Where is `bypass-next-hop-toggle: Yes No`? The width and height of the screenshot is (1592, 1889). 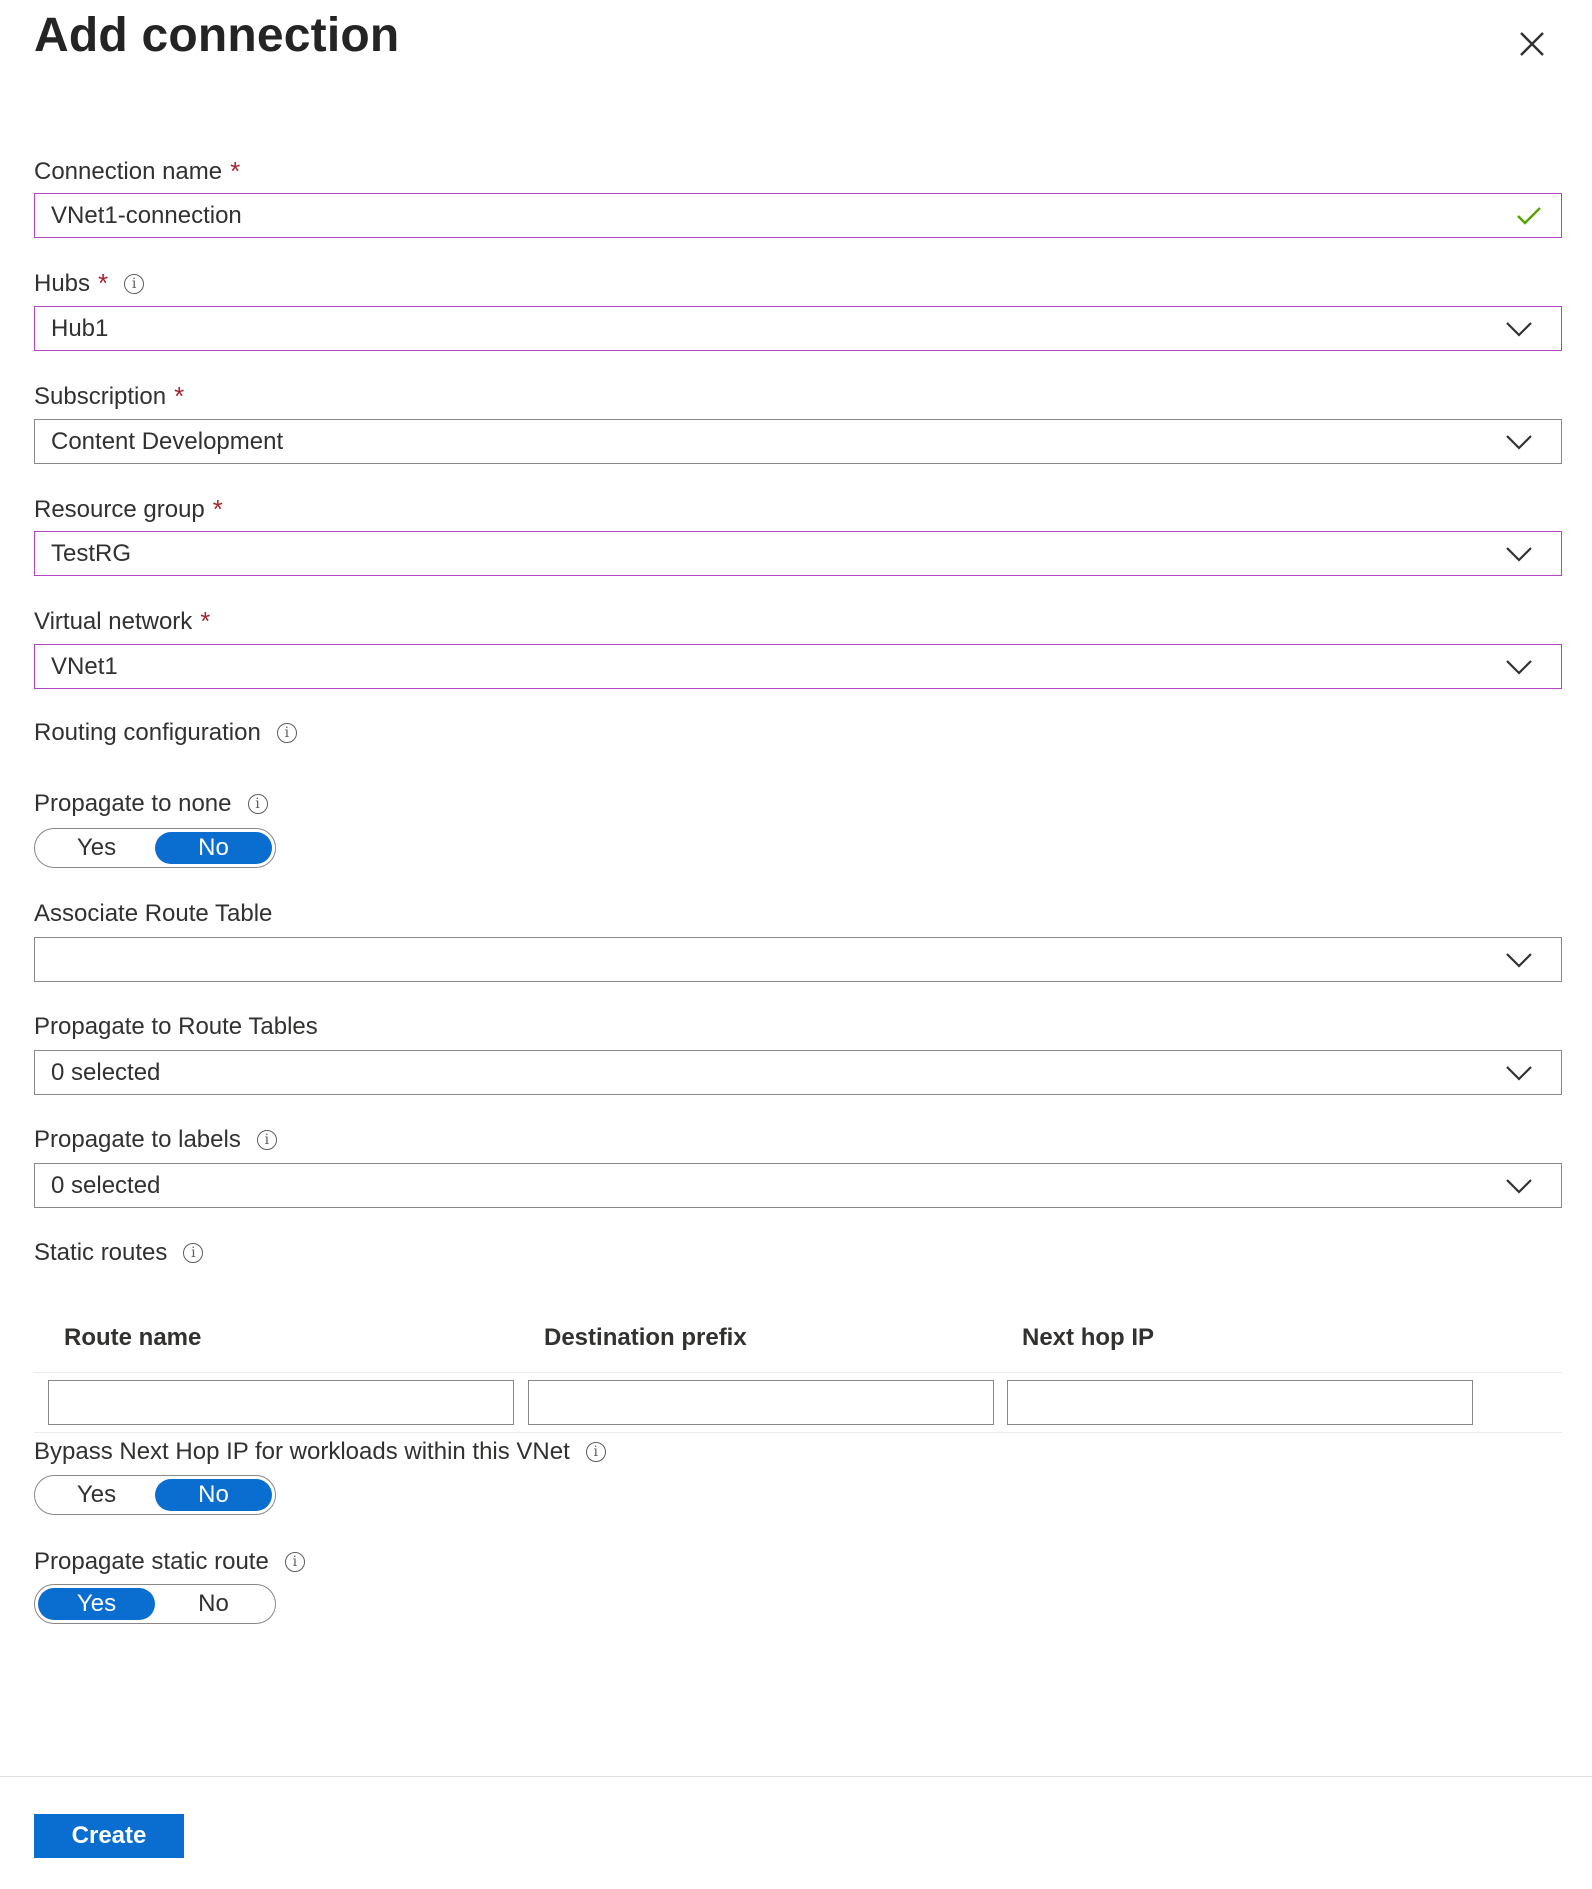
bypass-next-hop-toggle: Yes No is located at coordinates (155, 1495).